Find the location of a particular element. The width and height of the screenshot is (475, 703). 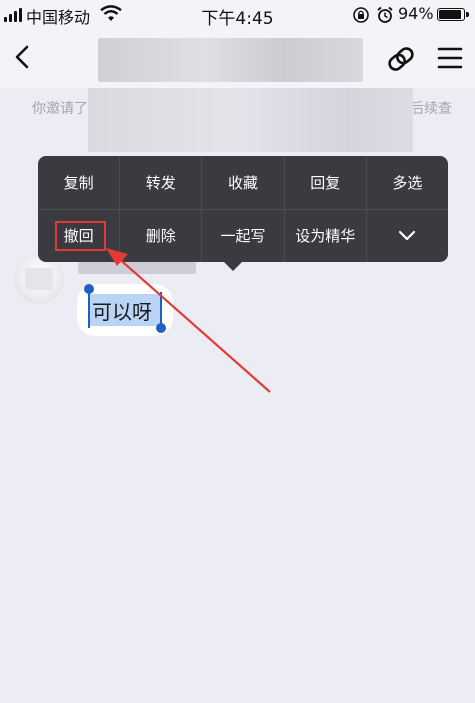

menu-item-more is located at coordinates (407, 235).